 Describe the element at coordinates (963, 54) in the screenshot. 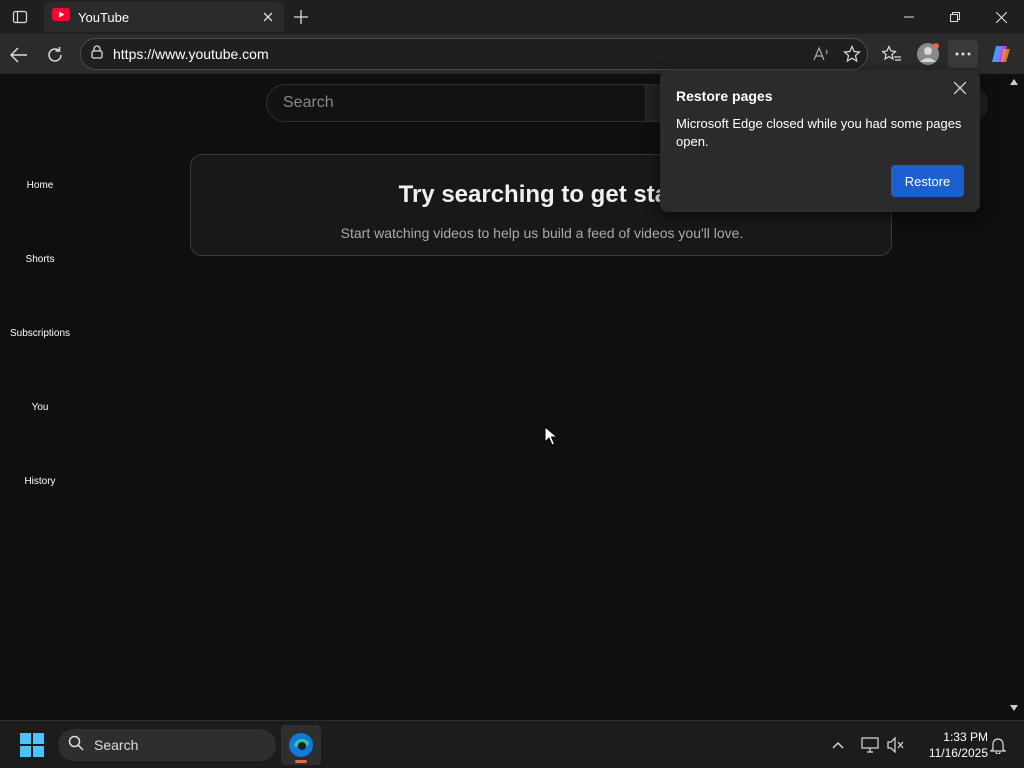

I see `more-options-icon` at that location.